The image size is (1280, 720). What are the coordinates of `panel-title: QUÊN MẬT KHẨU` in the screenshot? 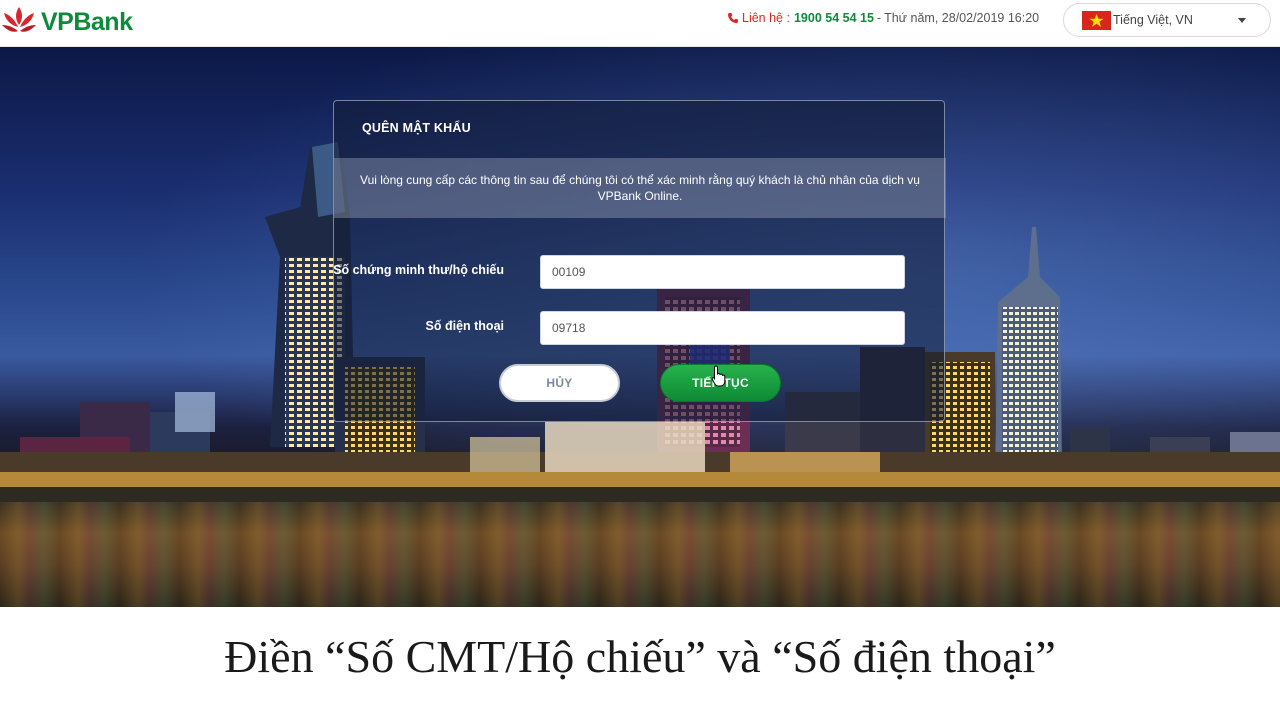 It's located at (416, 128).